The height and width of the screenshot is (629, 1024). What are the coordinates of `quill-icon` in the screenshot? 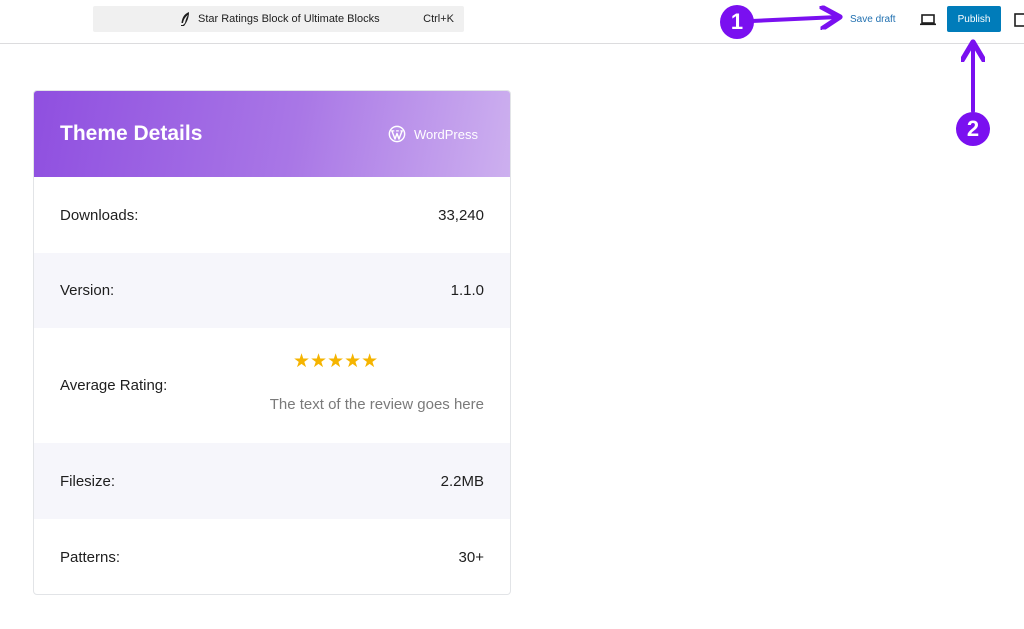 It's located at (185, 19).